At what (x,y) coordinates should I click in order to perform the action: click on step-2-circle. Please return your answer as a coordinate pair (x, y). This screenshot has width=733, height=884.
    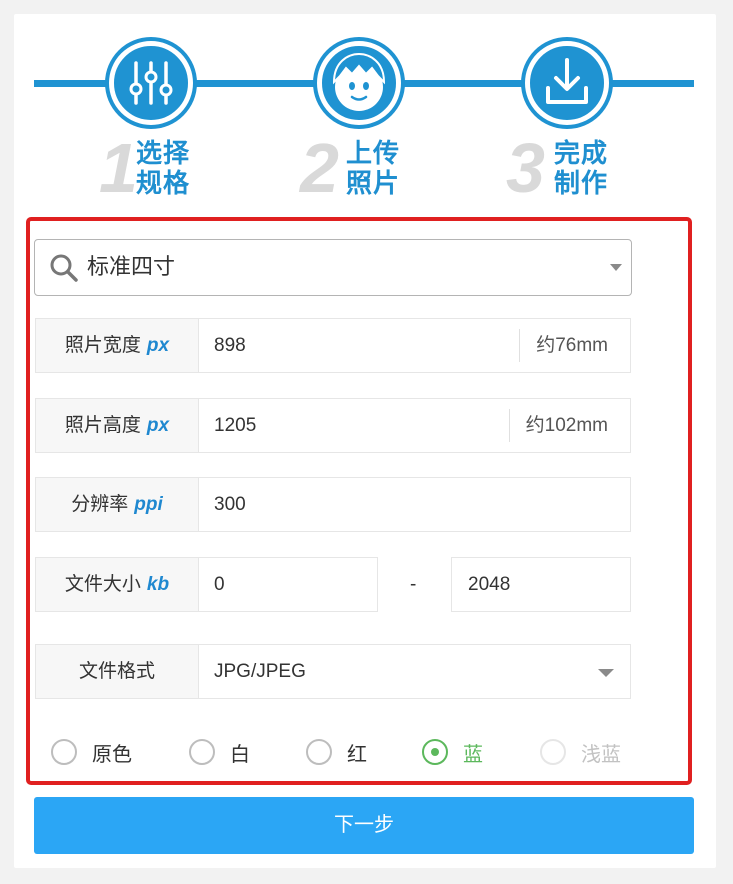
    Looking at the image, I should click on (359, 83).